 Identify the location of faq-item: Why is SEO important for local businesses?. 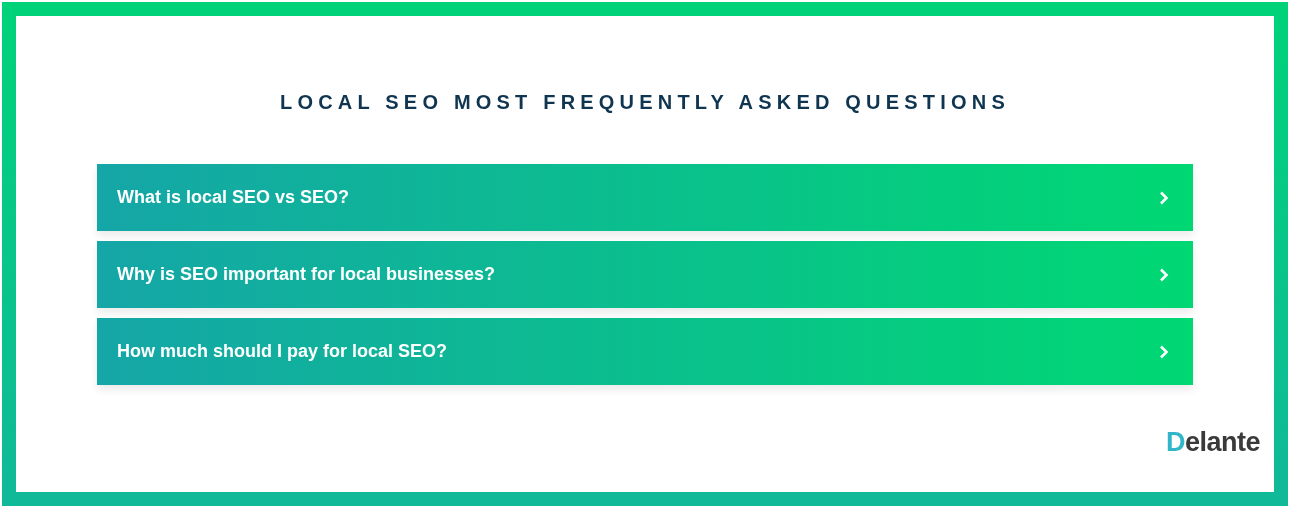
(645, 274).